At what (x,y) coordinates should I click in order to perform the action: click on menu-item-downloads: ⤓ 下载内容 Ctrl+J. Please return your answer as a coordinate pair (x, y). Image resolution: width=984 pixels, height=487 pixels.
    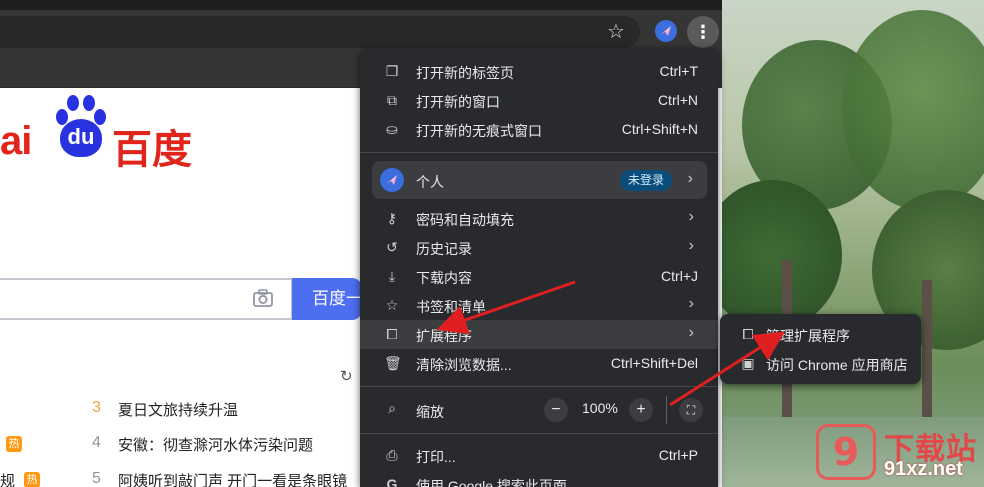
    Looking at the image, I should click on (539, 276).